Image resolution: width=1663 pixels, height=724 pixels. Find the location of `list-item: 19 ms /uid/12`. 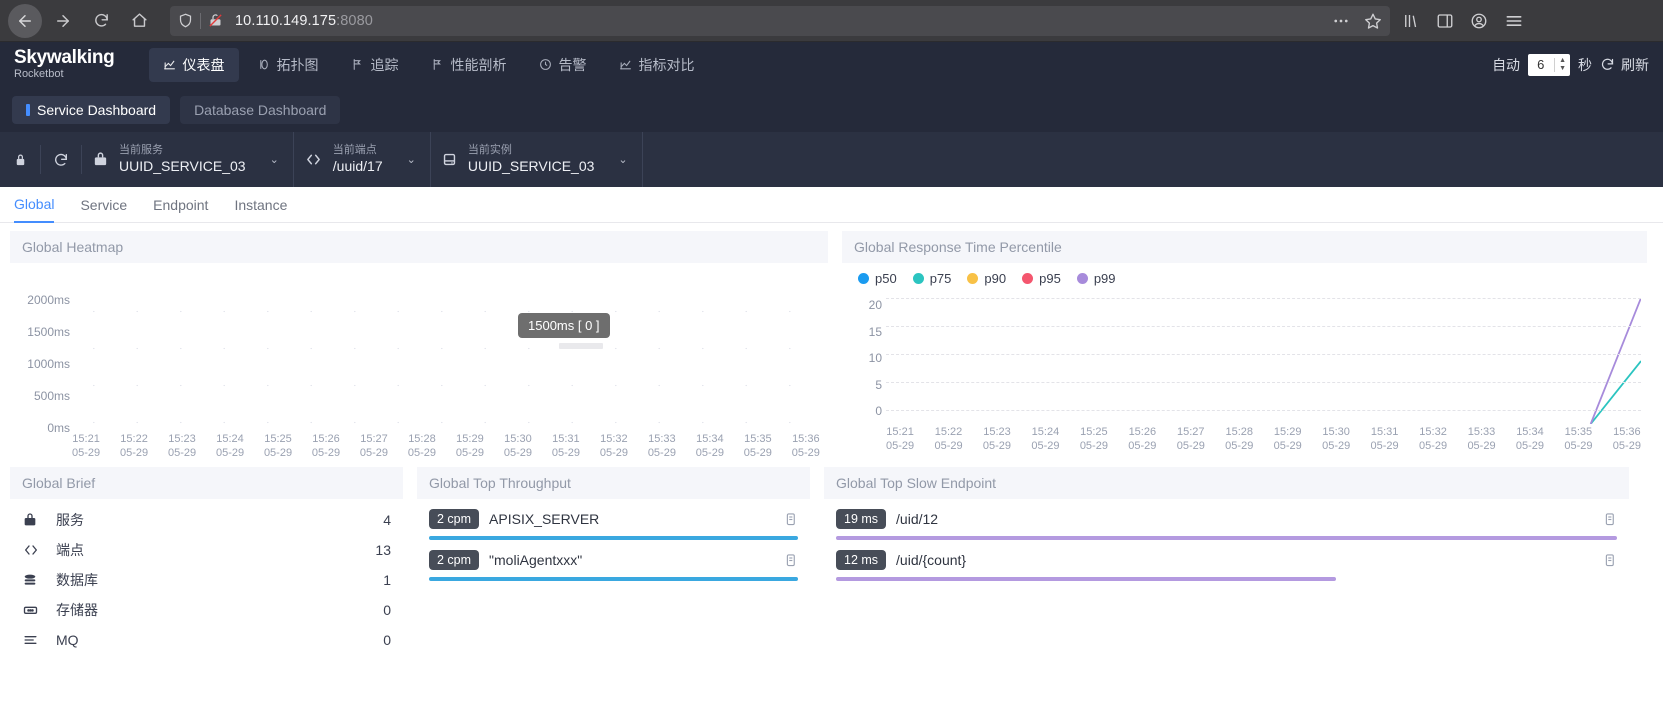

list-item: 19 ms /uid/12 is located at coordinates (1226, 519).